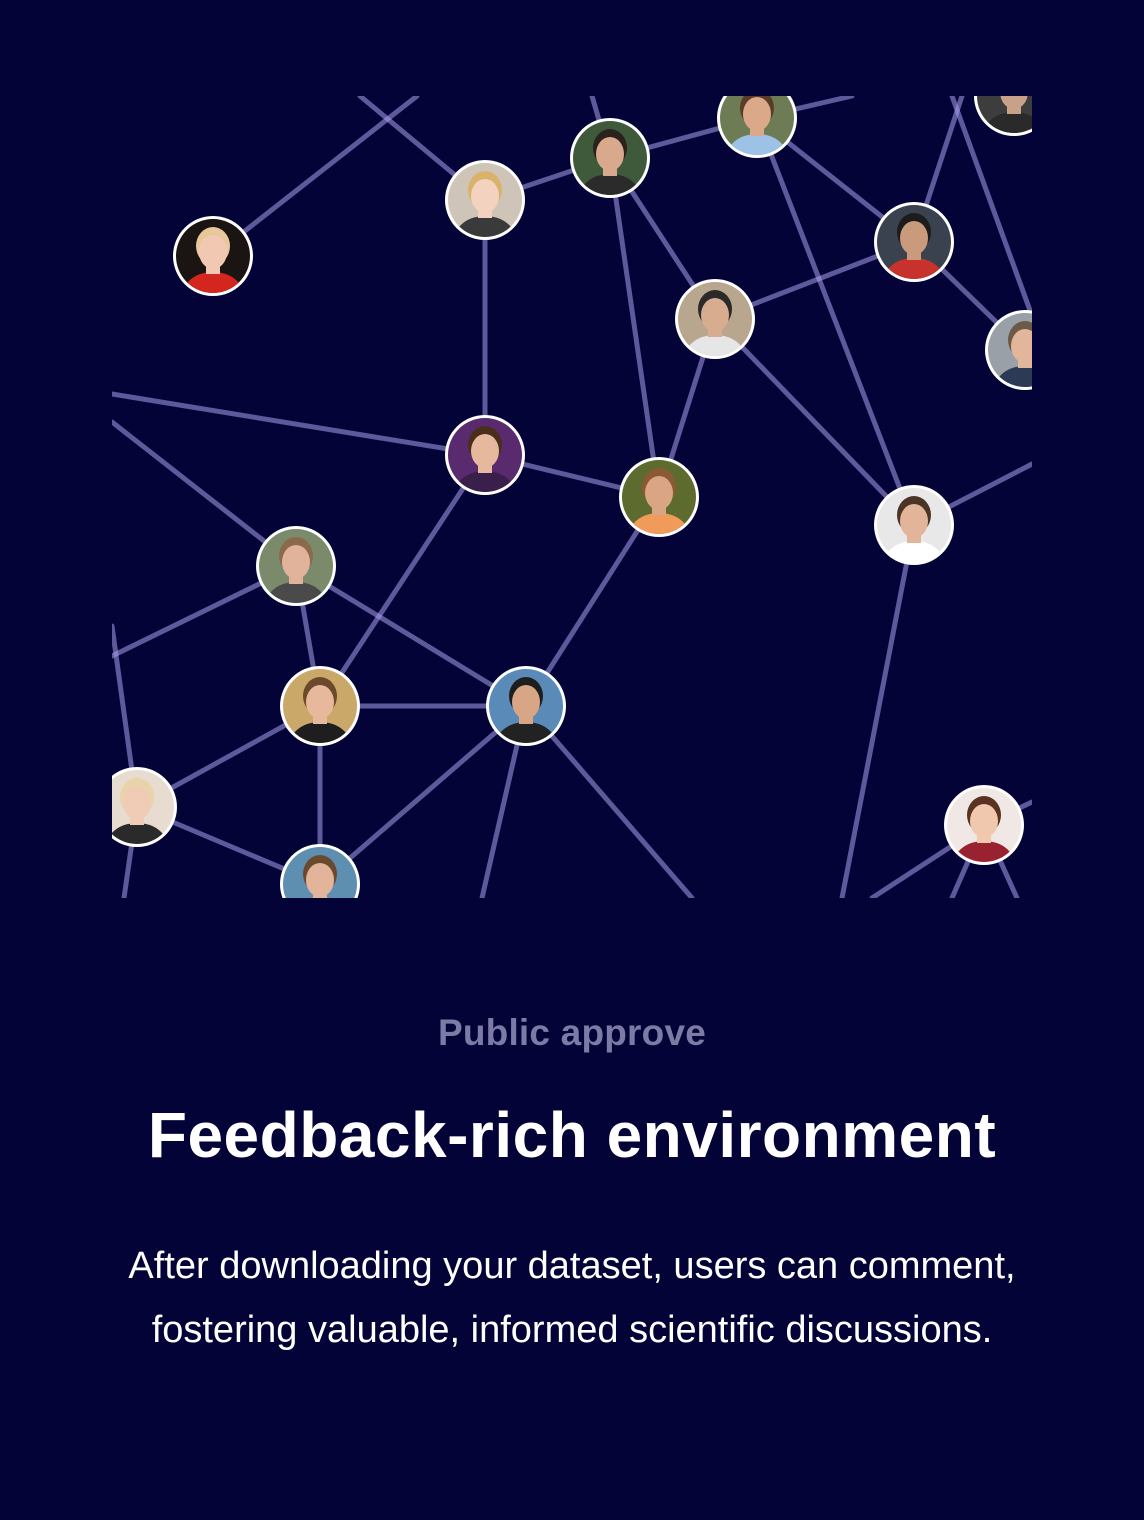 This screenshot has height=1520, width=1144. What do you see at coordinates (144, 807) in the screenshot?
I see `avatar-woman-glasses` at bounding box center [144, 807].